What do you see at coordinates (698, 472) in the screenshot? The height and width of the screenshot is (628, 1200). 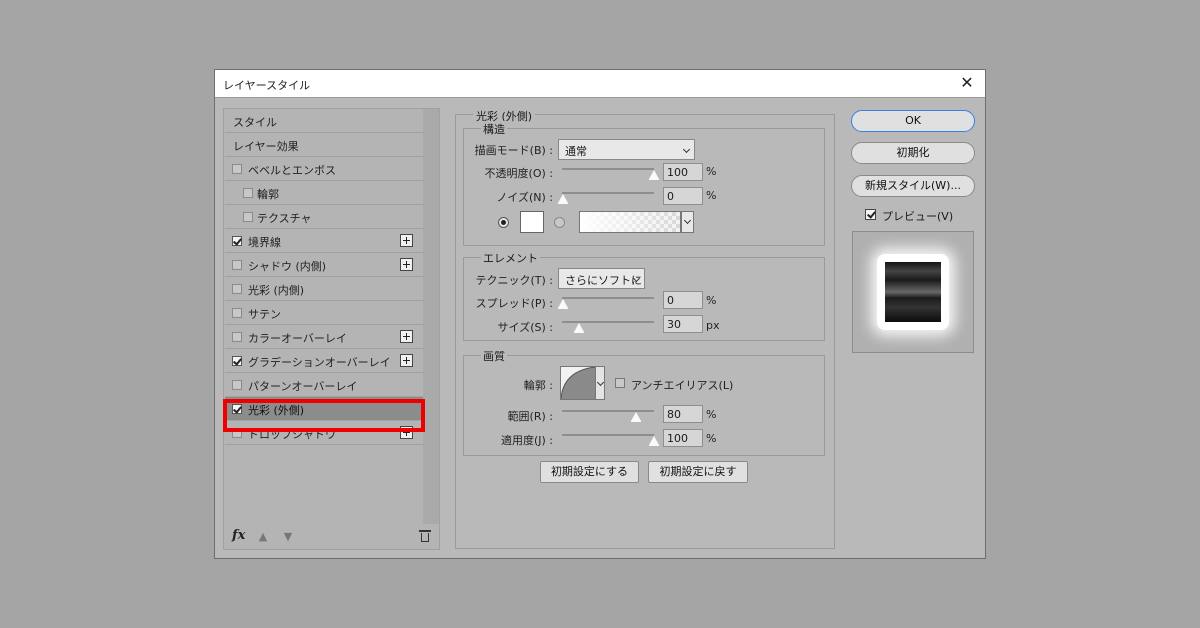 I see `reset-to-default-button: 初期設定に戻す` at bounding box center [698, 472].